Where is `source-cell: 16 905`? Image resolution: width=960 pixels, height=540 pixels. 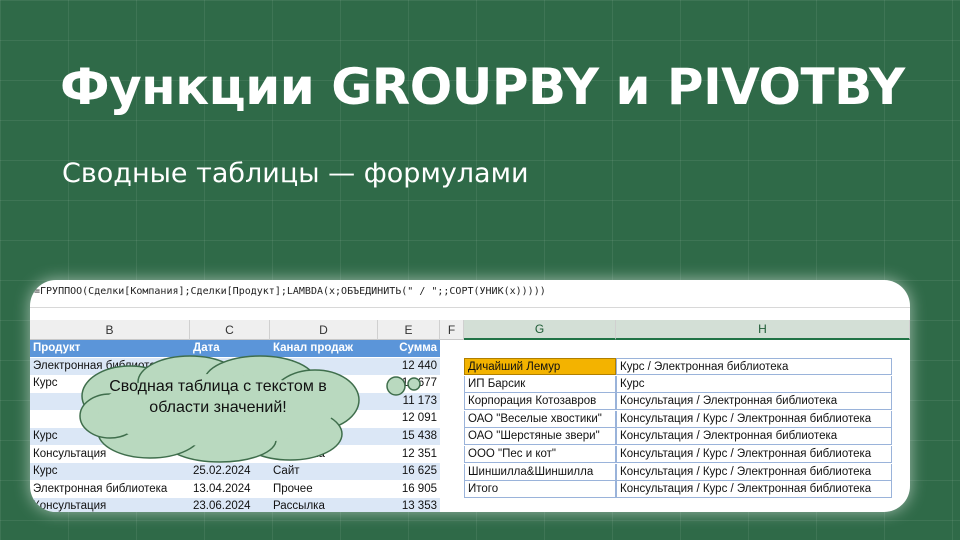 source-cell: 16 905 is located at coordinates (409, 489).